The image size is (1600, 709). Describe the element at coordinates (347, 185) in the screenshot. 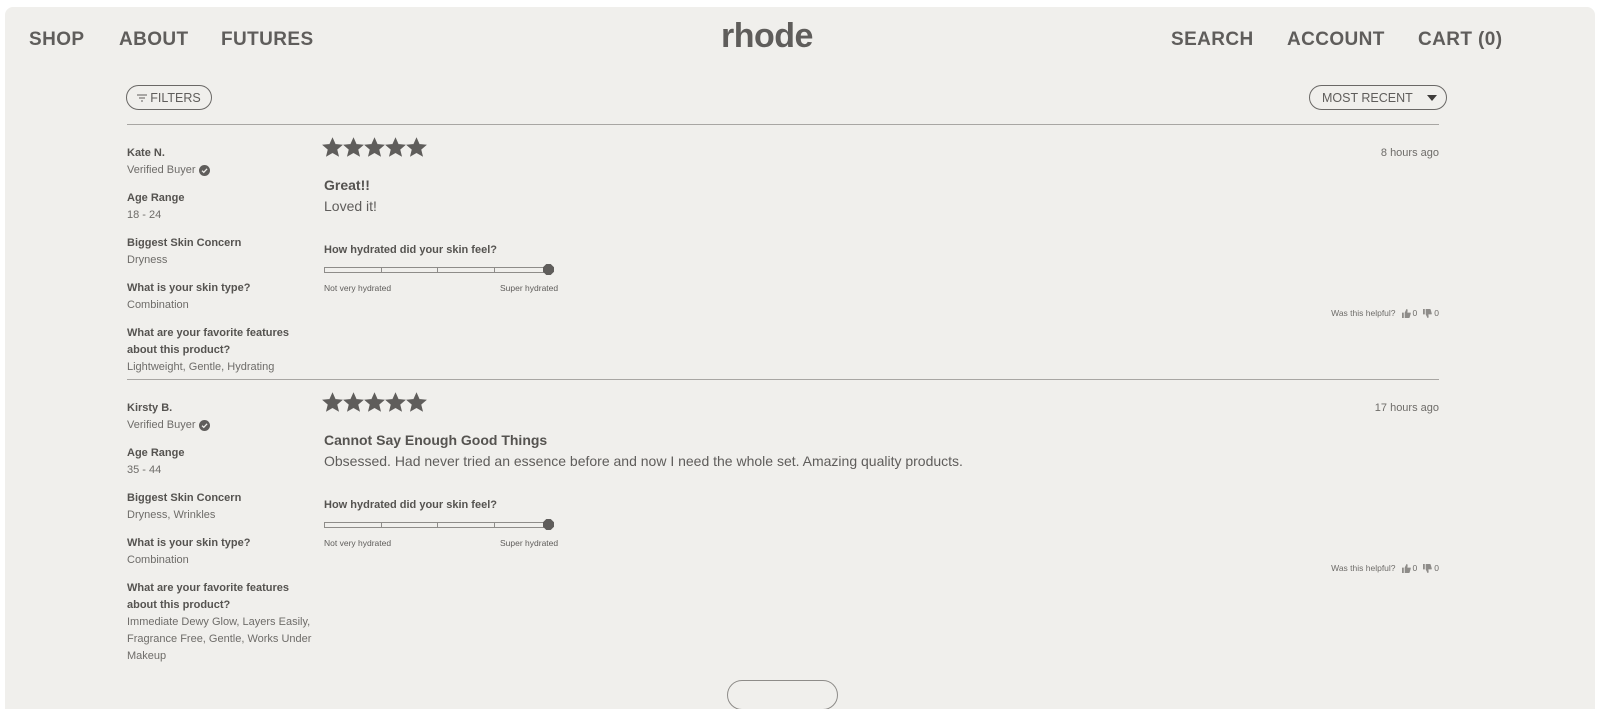

I see `review-title: Great!!` at that location.